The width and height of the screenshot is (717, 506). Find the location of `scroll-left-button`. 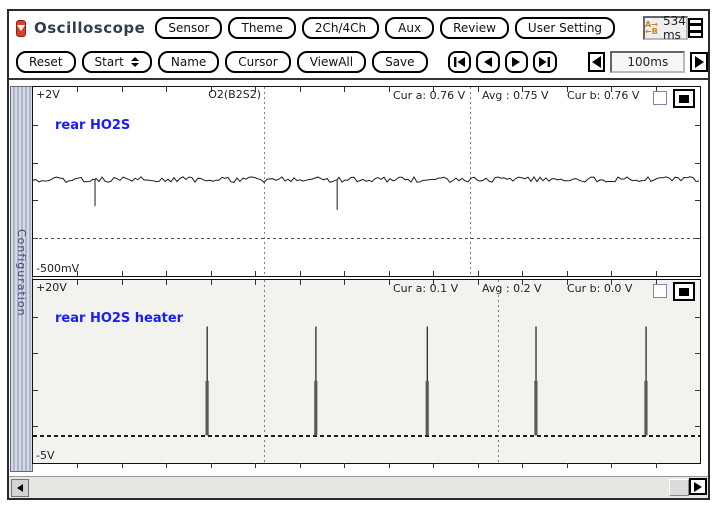

scroll-left-button is located at coordinates (20, 488).